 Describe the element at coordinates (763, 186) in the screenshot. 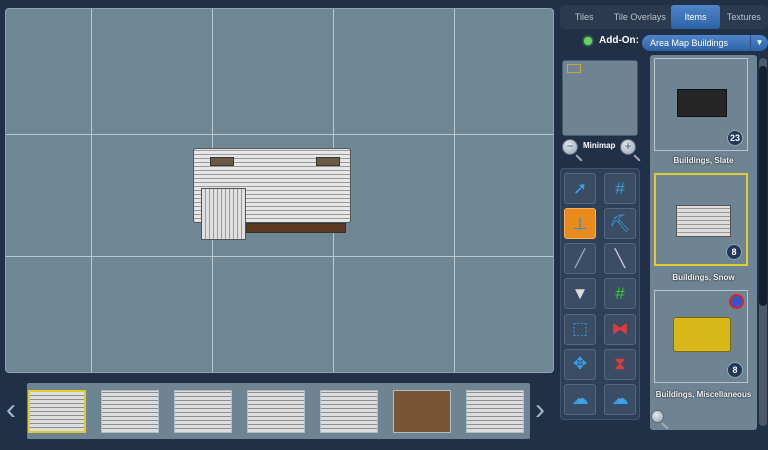

I see `scrollbar-thumb` at that location.